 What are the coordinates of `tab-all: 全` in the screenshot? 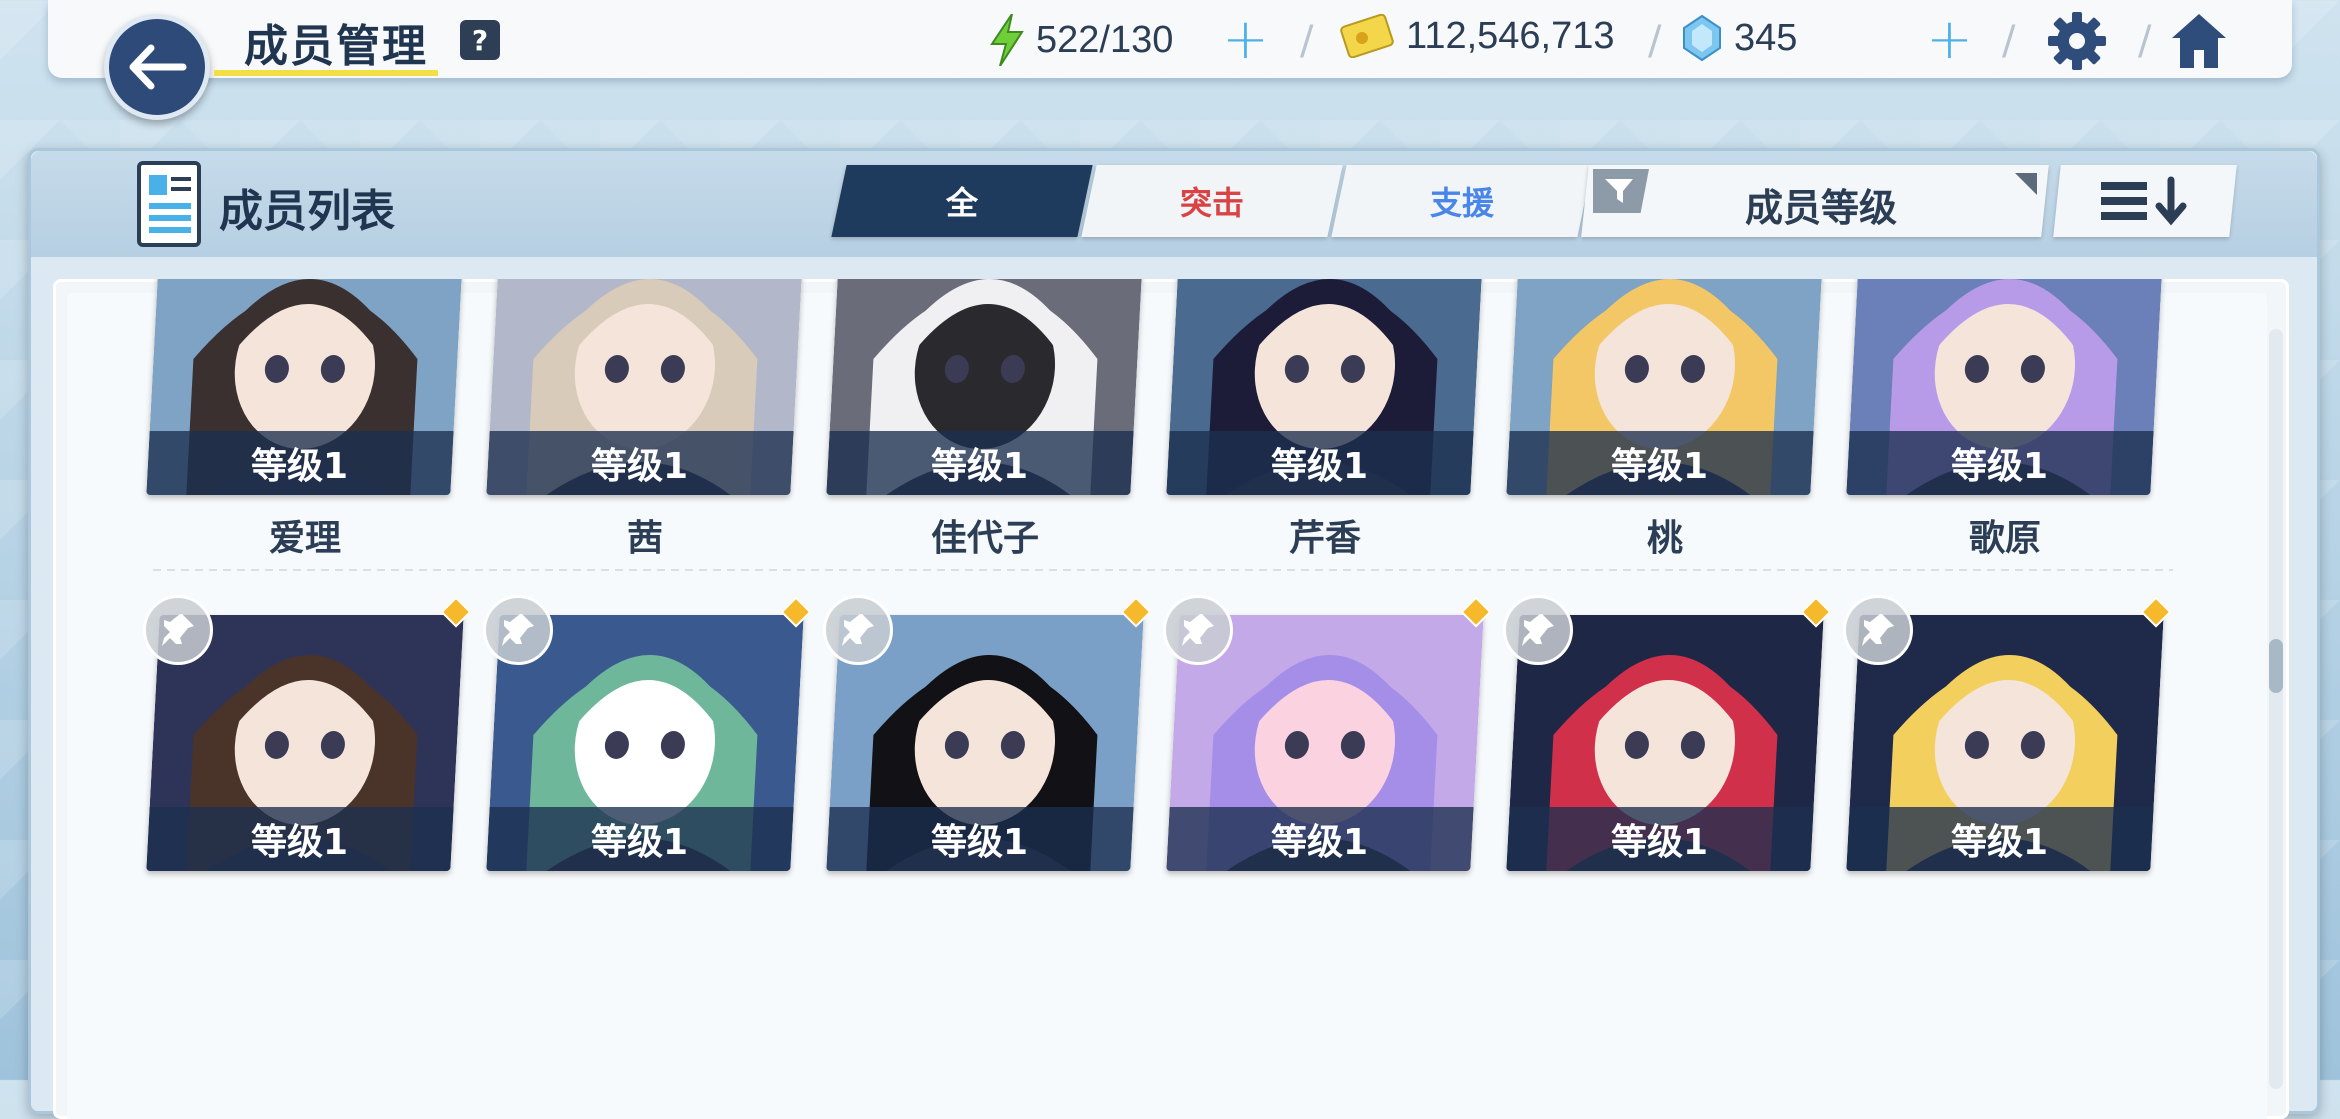 It's located at (962, 201).